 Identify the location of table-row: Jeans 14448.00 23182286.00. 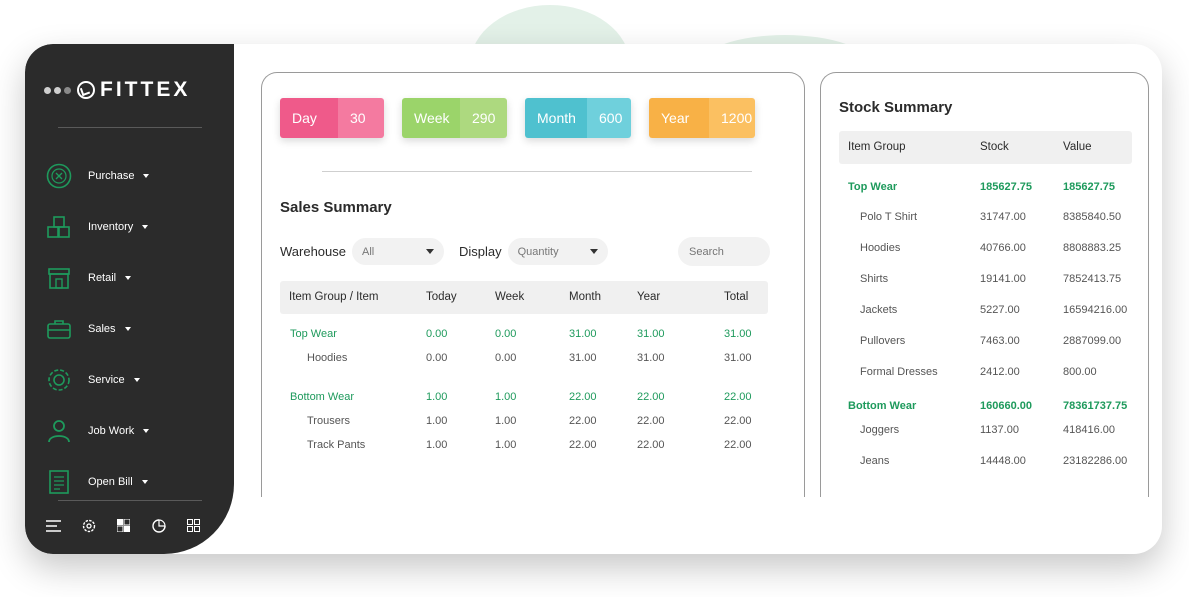
(985, 464).